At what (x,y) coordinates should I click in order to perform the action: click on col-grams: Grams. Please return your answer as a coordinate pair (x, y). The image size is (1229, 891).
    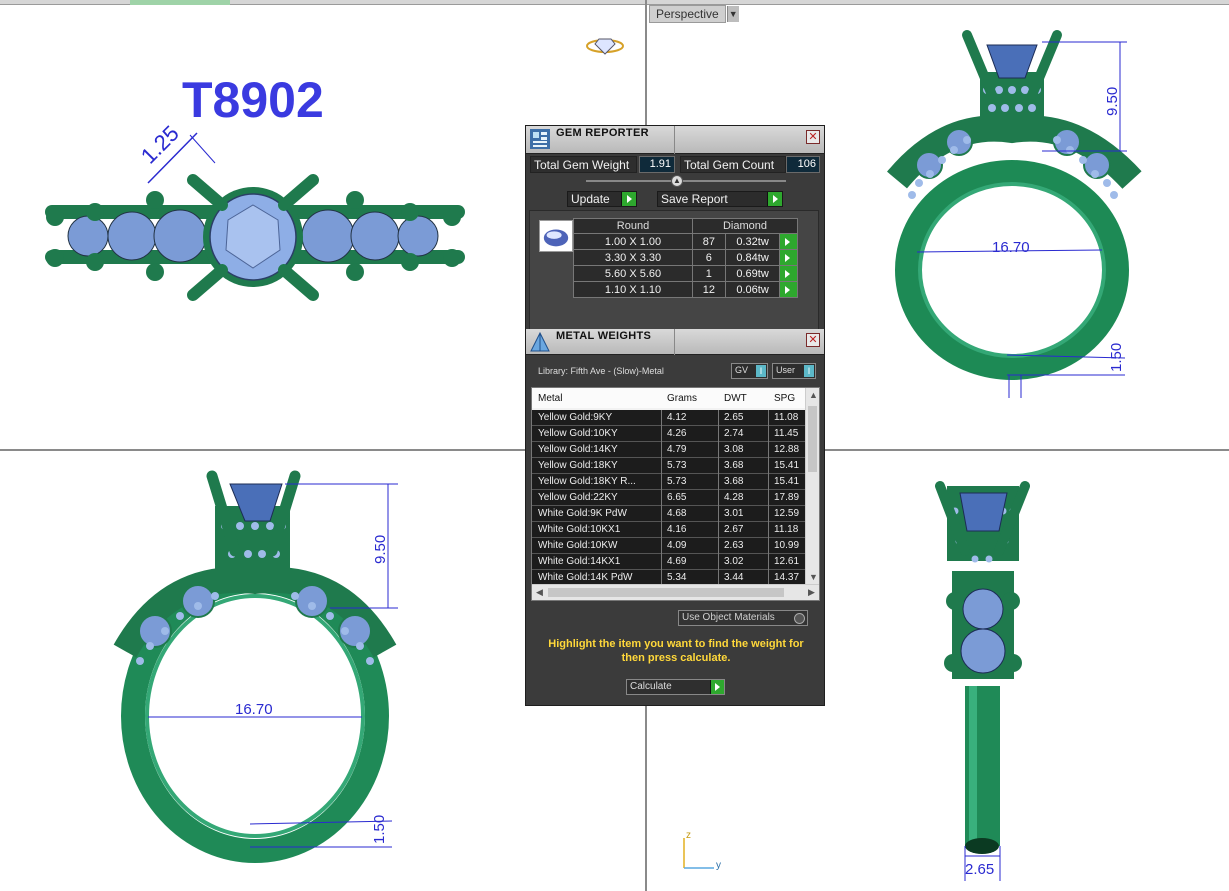
    Looking at the image, I should click on (682, 398).